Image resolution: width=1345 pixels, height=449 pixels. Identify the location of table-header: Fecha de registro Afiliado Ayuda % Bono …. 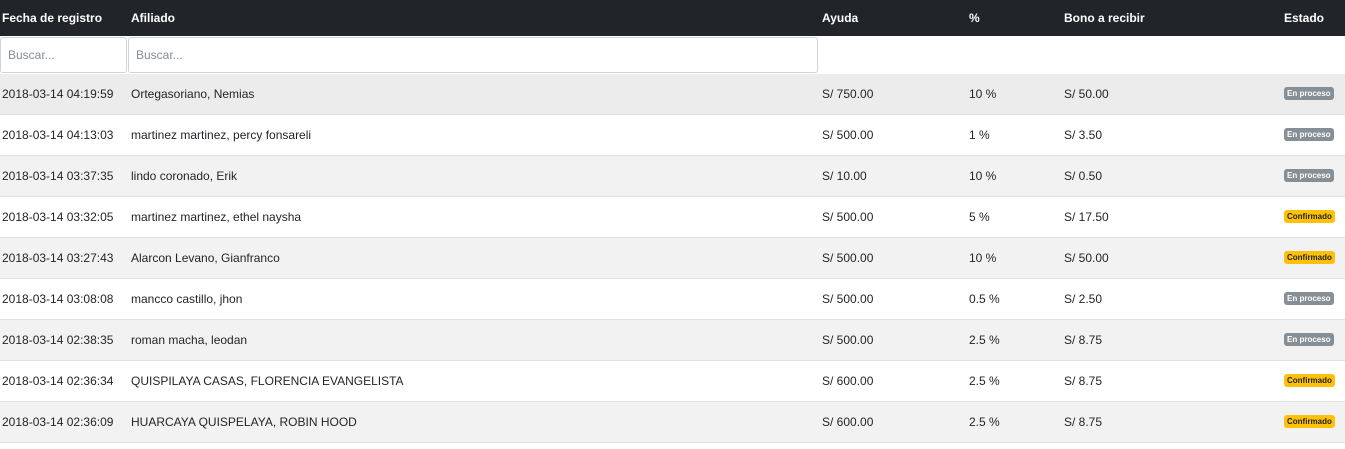
(672, 18).